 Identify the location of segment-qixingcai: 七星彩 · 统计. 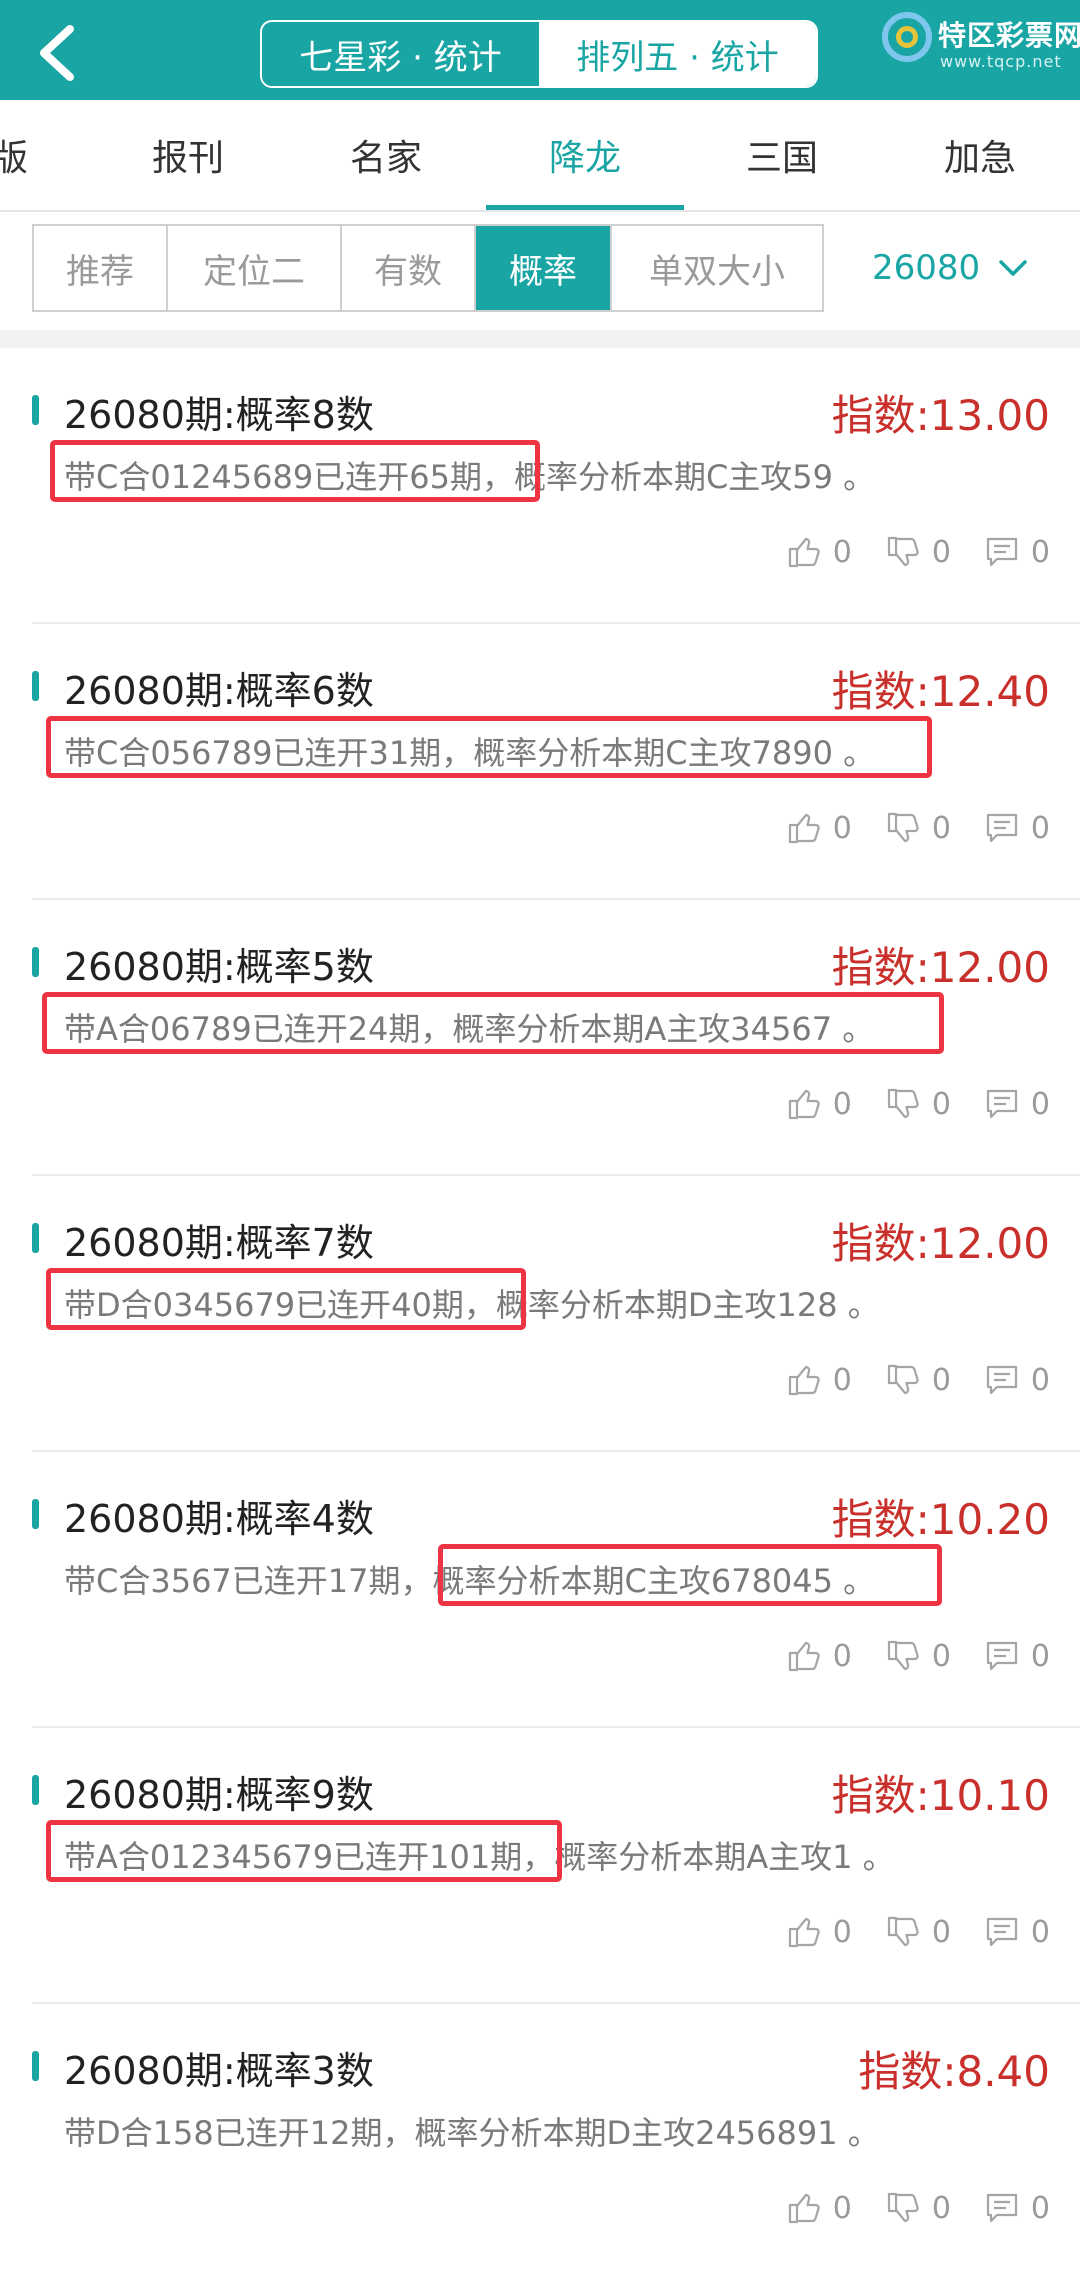
(400, 54).